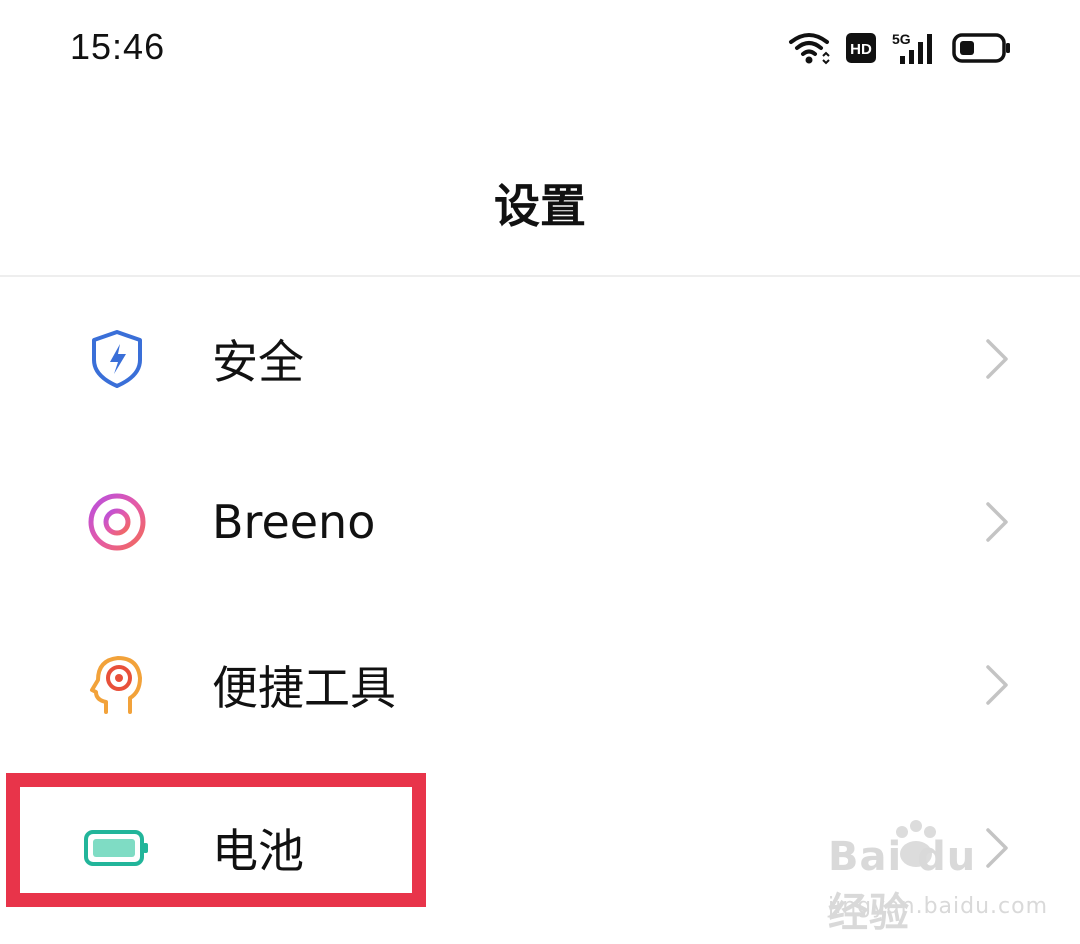 This screenshot has width=1080, height=944. I want to click on hd-label: HD, so click(861, 49).